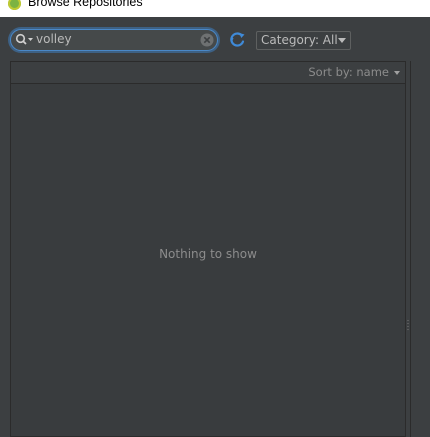 The height and width of the screenshot is (437, 430). Describe the element at coordinates (208, 73) in the screenshot. I see `list-header: Sort by: name` at that location.